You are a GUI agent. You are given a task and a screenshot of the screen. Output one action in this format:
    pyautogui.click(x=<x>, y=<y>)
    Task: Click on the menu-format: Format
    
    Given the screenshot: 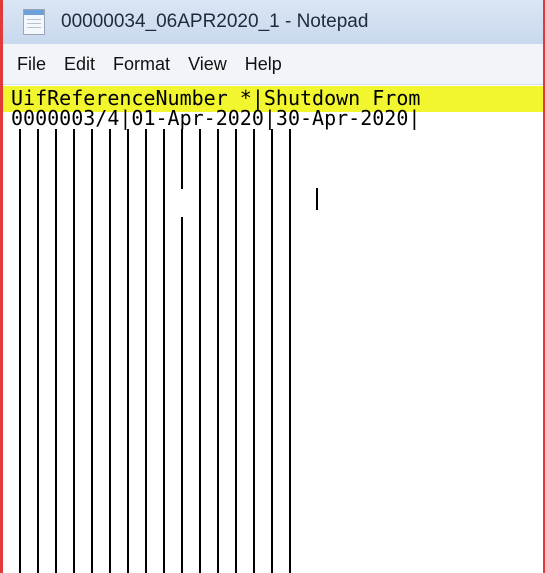 What is the action you would take?
    pyautogui.click(x=141, y=64)
    